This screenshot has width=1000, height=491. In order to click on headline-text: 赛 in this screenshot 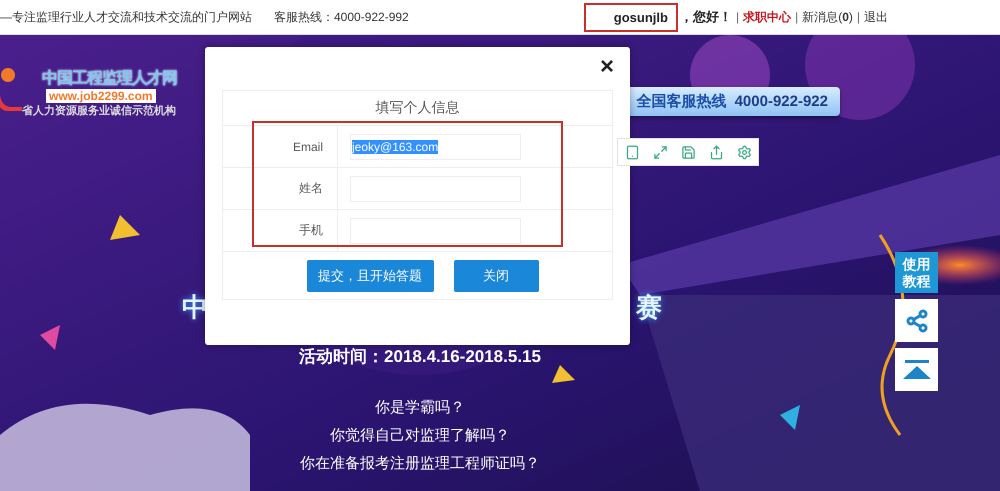, I will do `click(649, 307)`.